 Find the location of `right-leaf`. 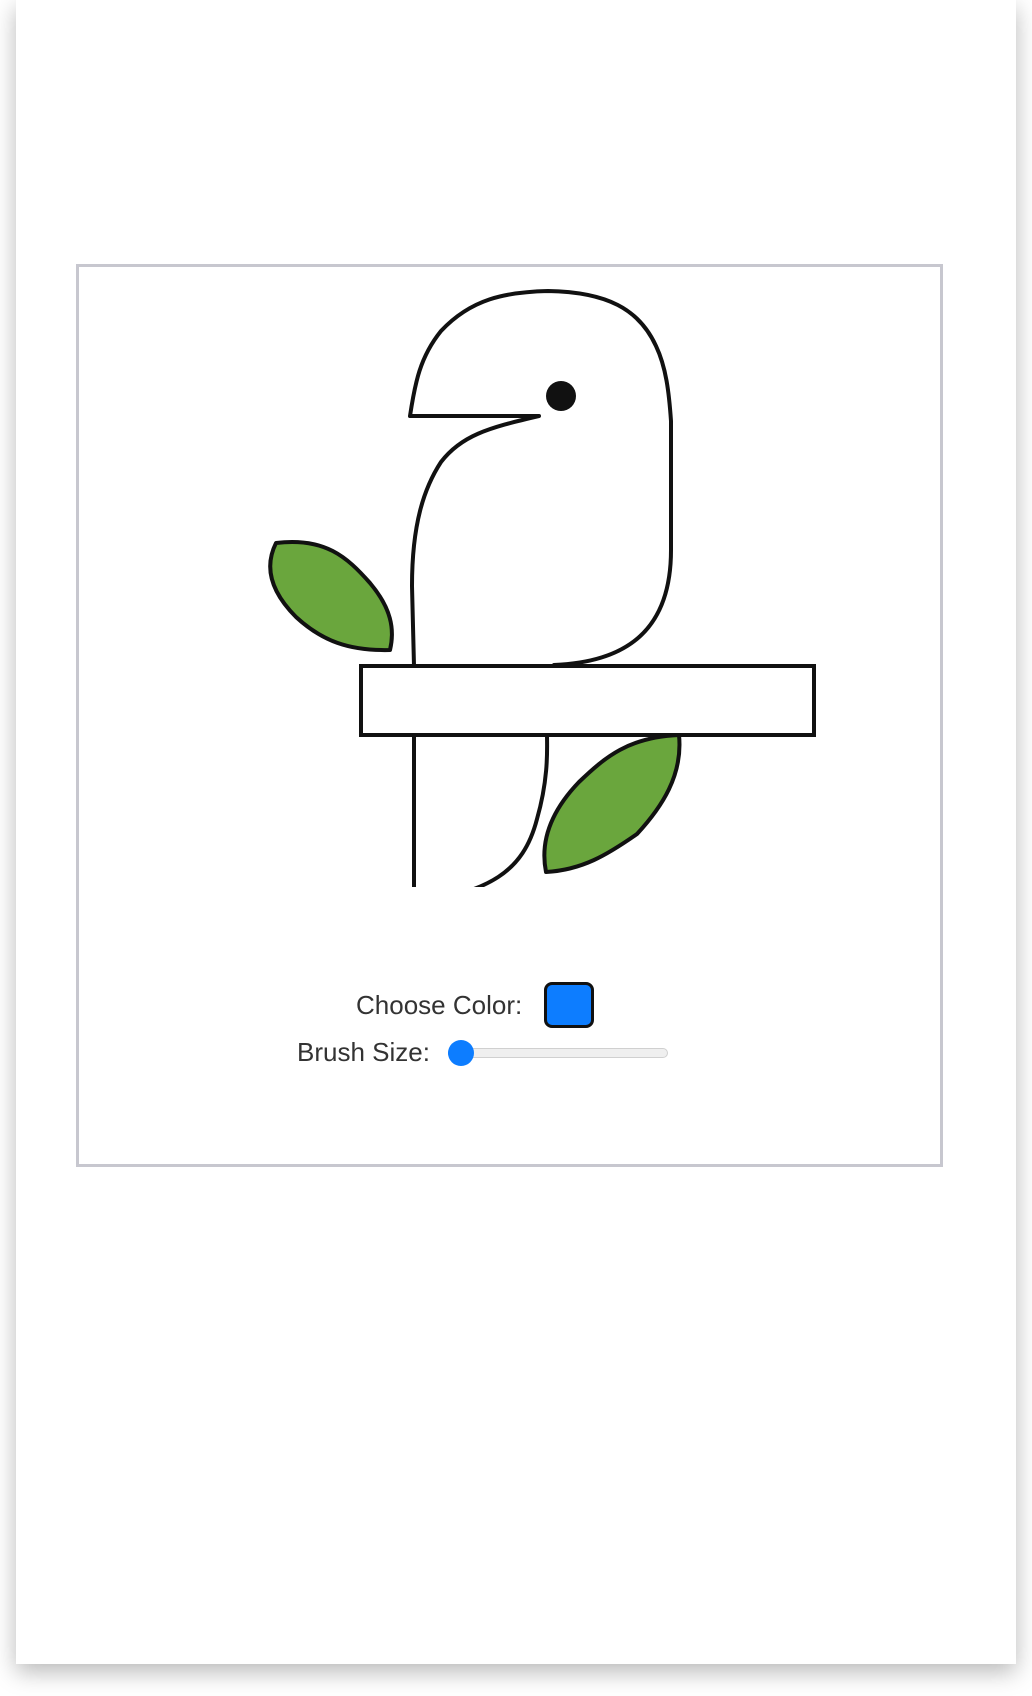

right-leaf is located at coordinates (612, 803).